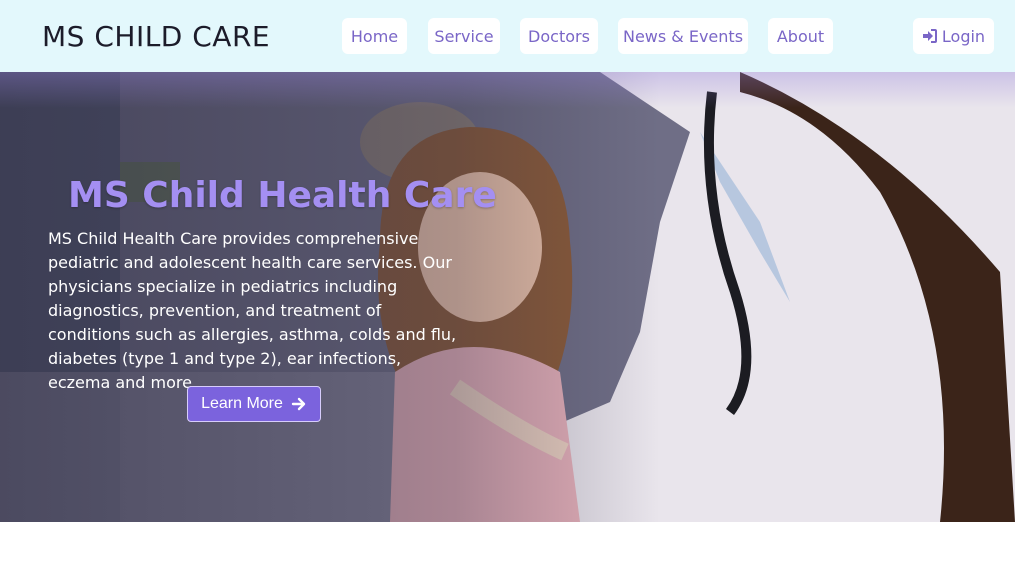 The height and width of the screenshot is (570, 1015). What do you see at coordinates (963, 36) in the screenshot?
I see `login-label: Login` at bounding box center [963, 36].